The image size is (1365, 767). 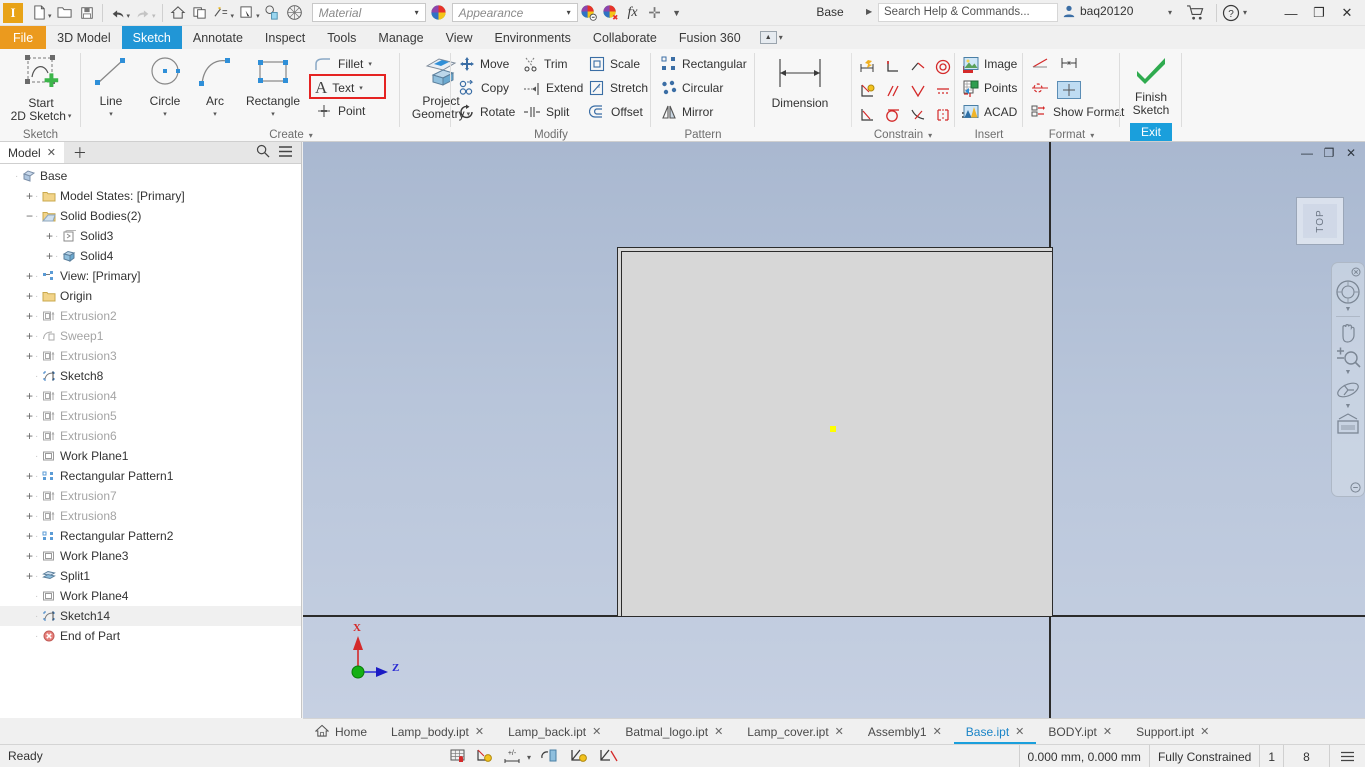 What do you see at coordinates (532, 37) in the screenshot?
I see `ribbon-tab-environments: Environments` at bounding box center [532, 37].